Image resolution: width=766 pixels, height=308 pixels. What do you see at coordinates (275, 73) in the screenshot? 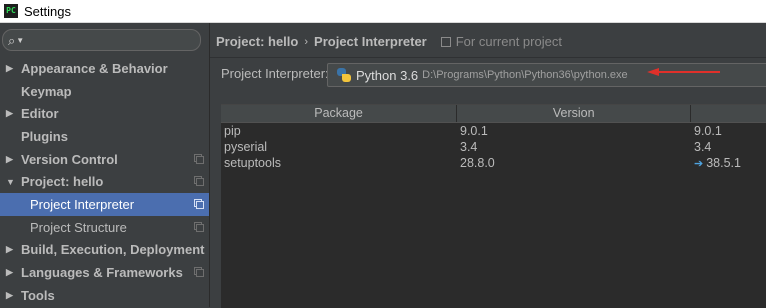
I see `interpreter-label: Project Interpreter:` at bounding box center [275, 73].